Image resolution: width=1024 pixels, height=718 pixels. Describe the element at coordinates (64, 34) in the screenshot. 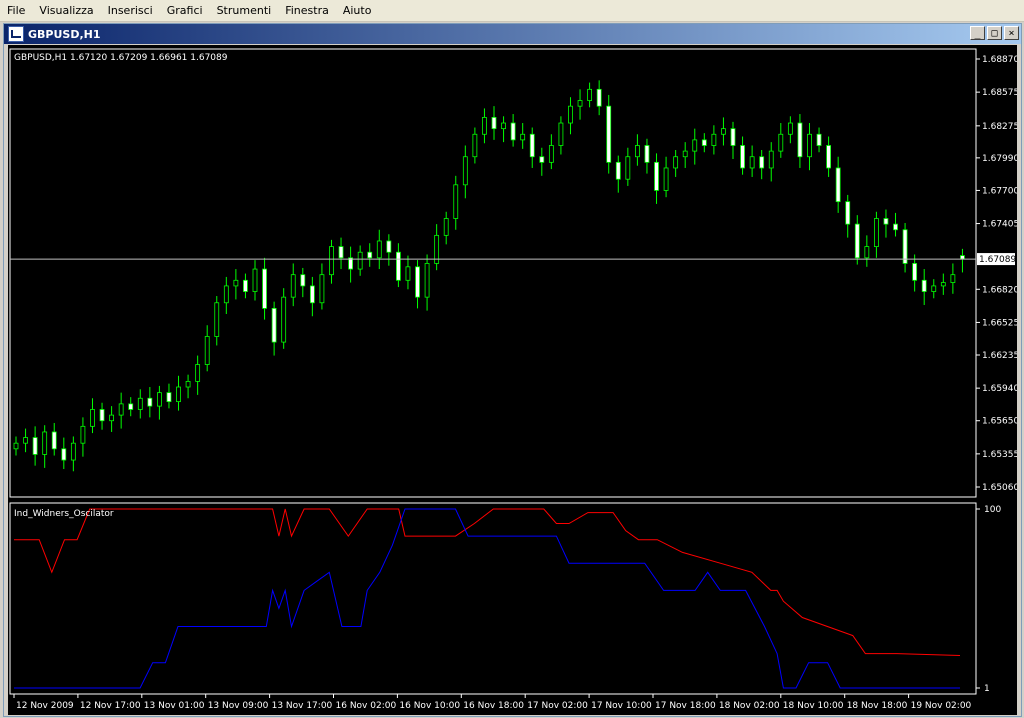

I see `window-title: GBPUSD,H1` at that location.